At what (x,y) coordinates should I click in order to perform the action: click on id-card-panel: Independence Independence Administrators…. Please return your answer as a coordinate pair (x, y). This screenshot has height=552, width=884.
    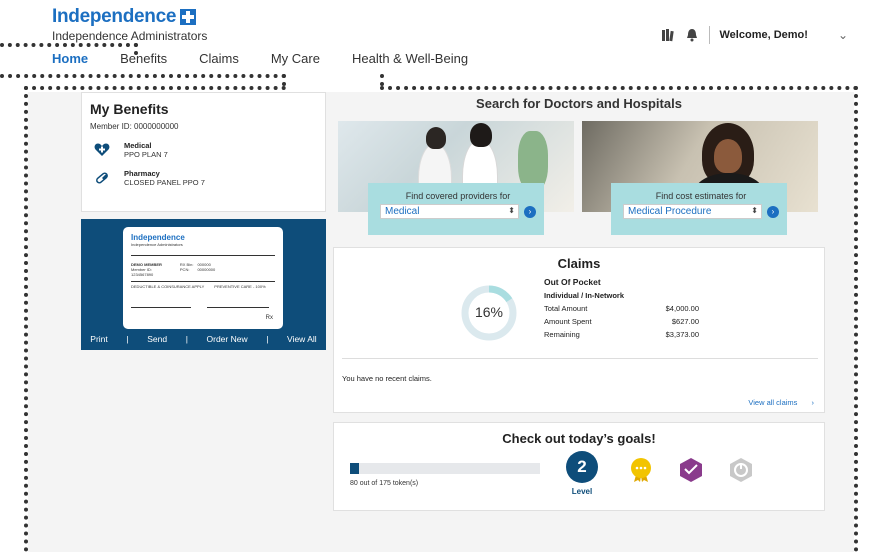
    Looking at the image, I should click on (203, 284).